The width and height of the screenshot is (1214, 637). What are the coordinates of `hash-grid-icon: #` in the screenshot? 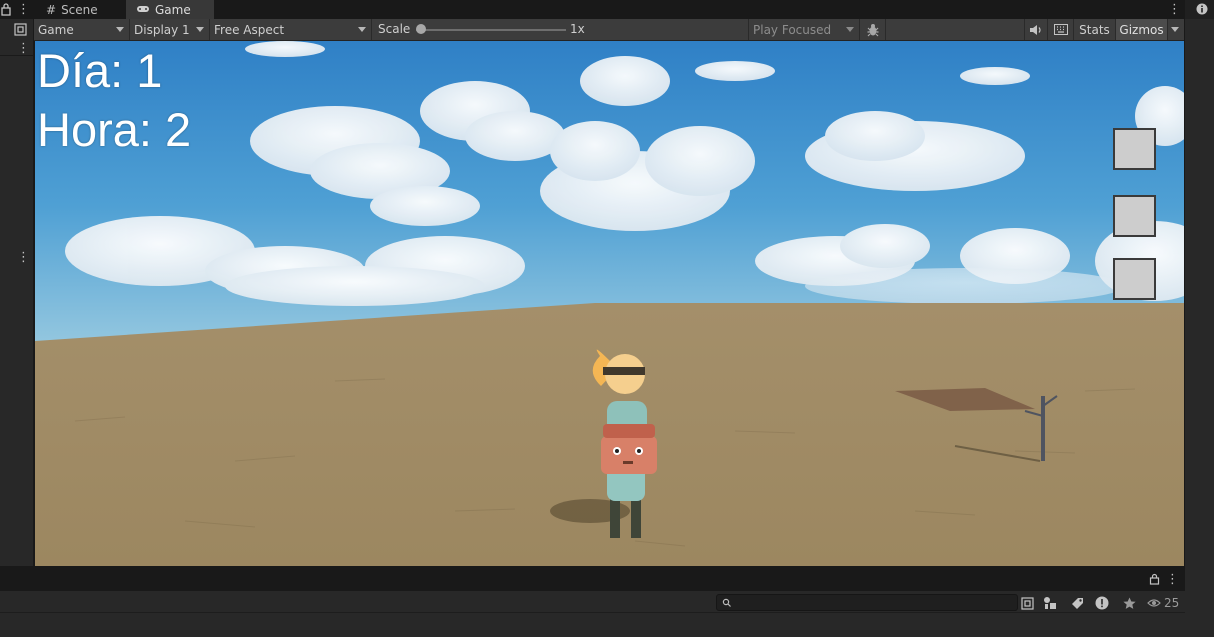 It's located at (51, 9).